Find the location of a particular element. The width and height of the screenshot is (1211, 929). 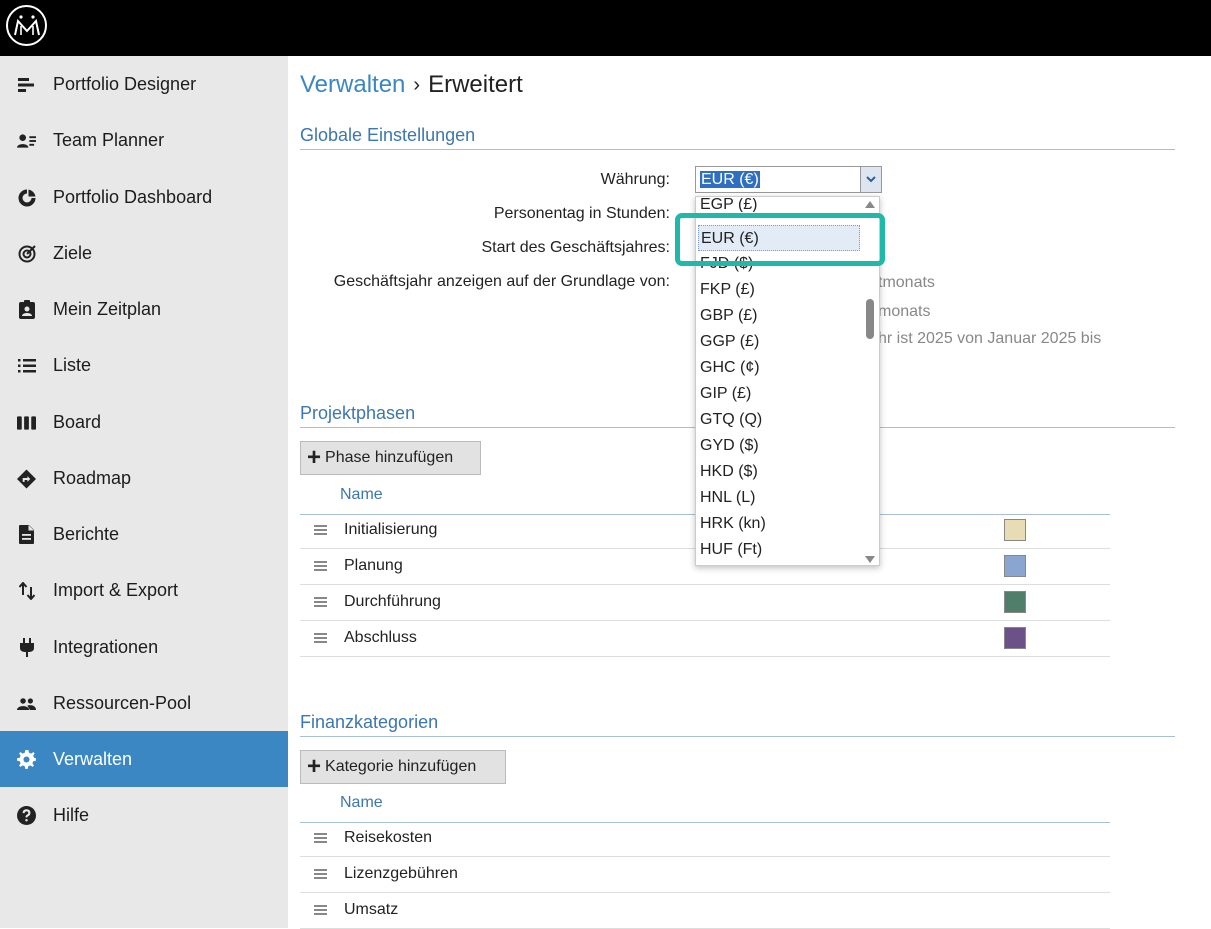

currency-select-value: EUR (€) is located at coordinates (730, 179).